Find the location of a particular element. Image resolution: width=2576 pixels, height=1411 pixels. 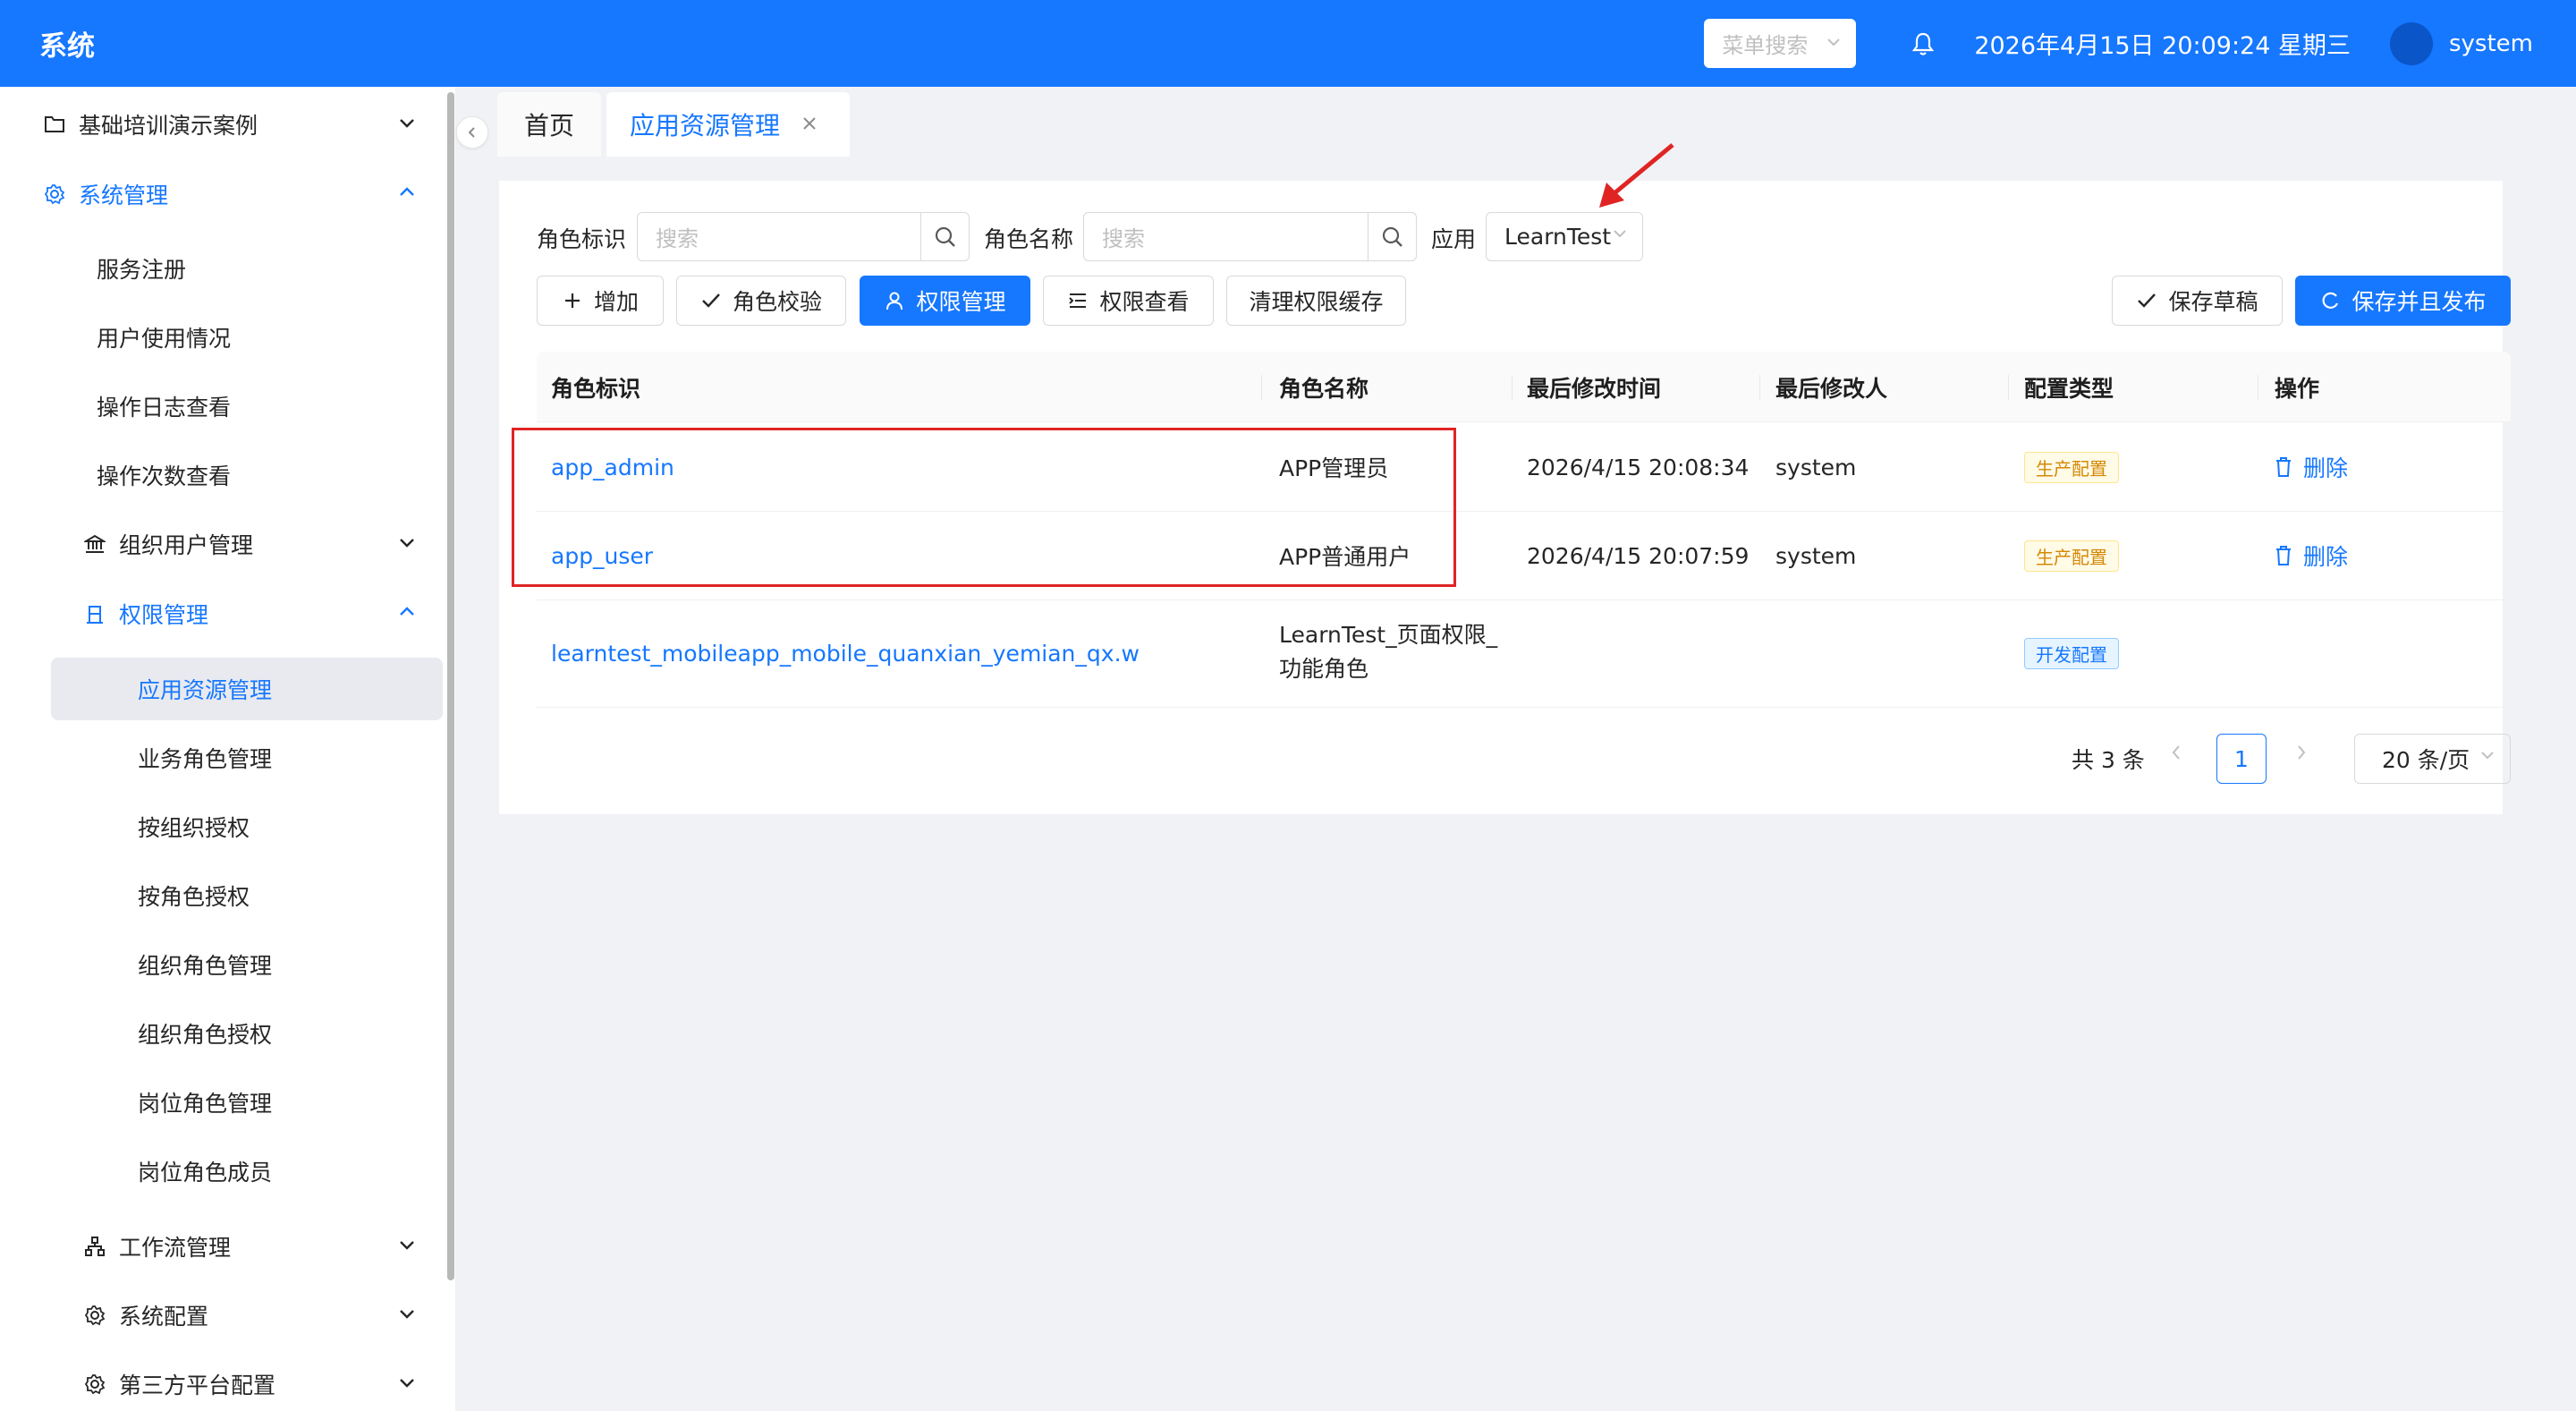

app-label: 应用 is located at coordinates (1454, 239).